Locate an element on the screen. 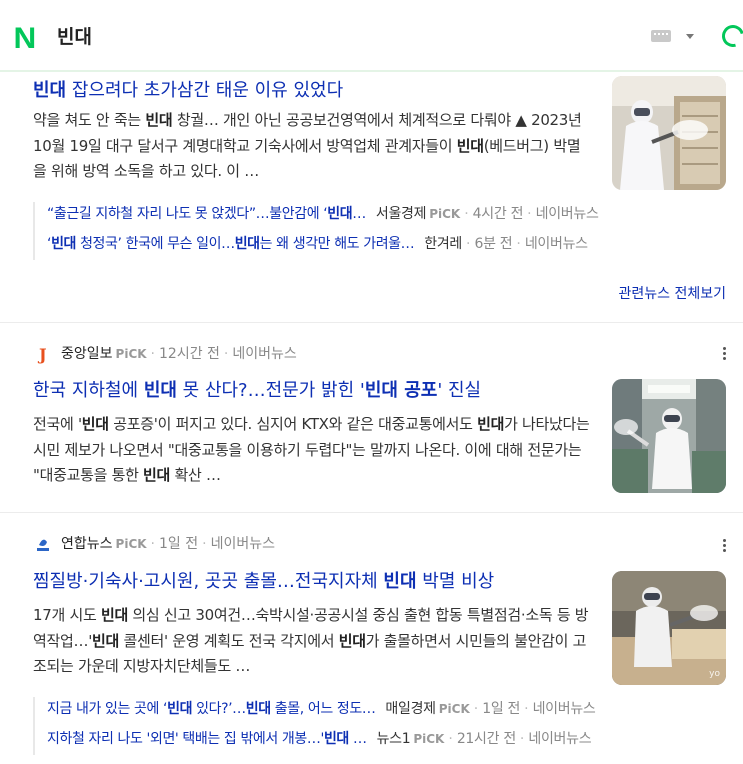 This screenshot has width=743, height=764. press-name: 중앙일보 is located at coordinates (87, 354).